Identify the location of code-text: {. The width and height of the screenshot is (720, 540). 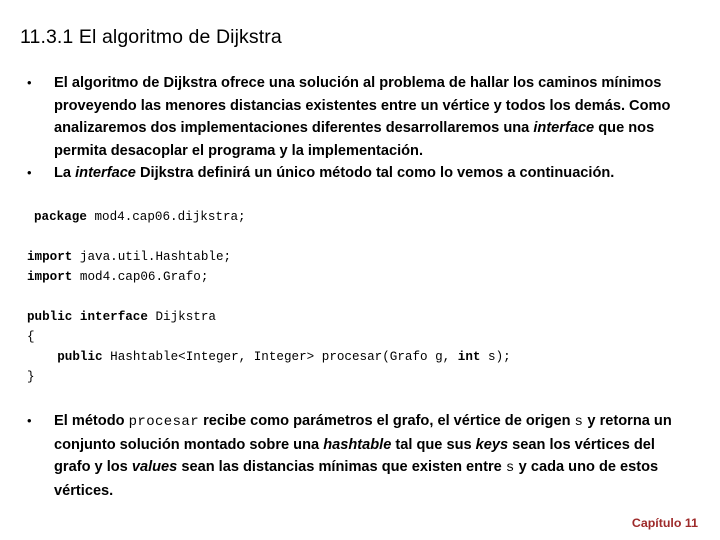
(31, 337).